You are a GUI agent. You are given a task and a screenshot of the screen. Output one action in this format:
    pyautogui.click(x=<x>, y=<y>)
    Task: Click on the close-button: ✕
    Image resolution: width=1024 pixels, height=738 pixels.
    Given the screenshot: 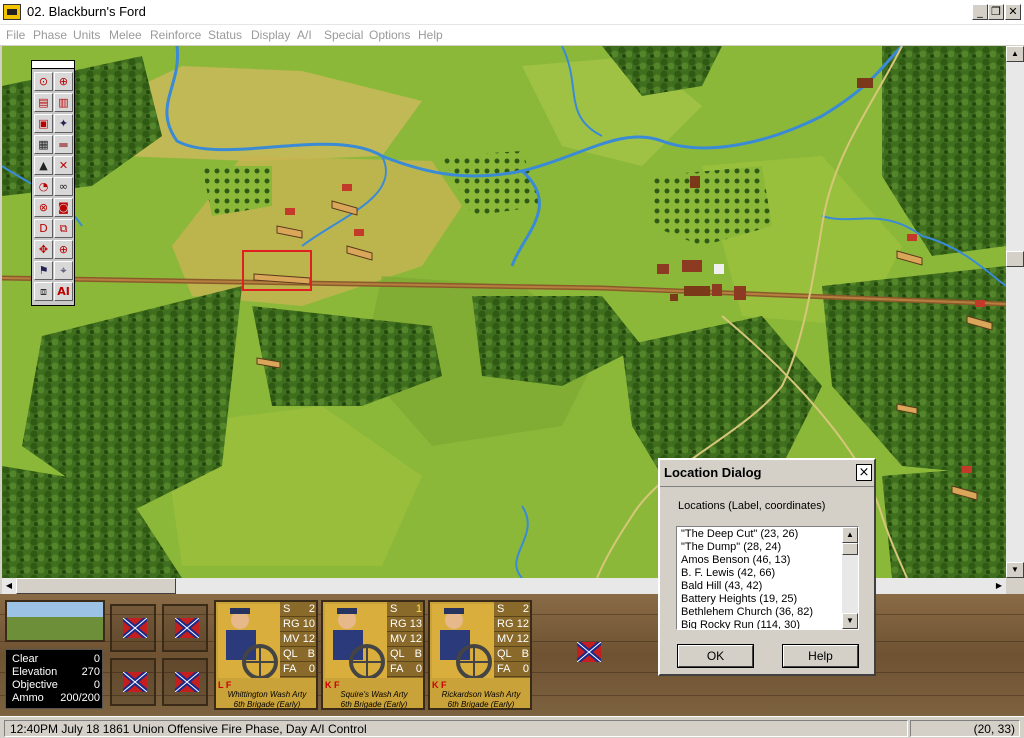 What is the action you would take?
    pyautogui.click(x=1013, y=12)
    